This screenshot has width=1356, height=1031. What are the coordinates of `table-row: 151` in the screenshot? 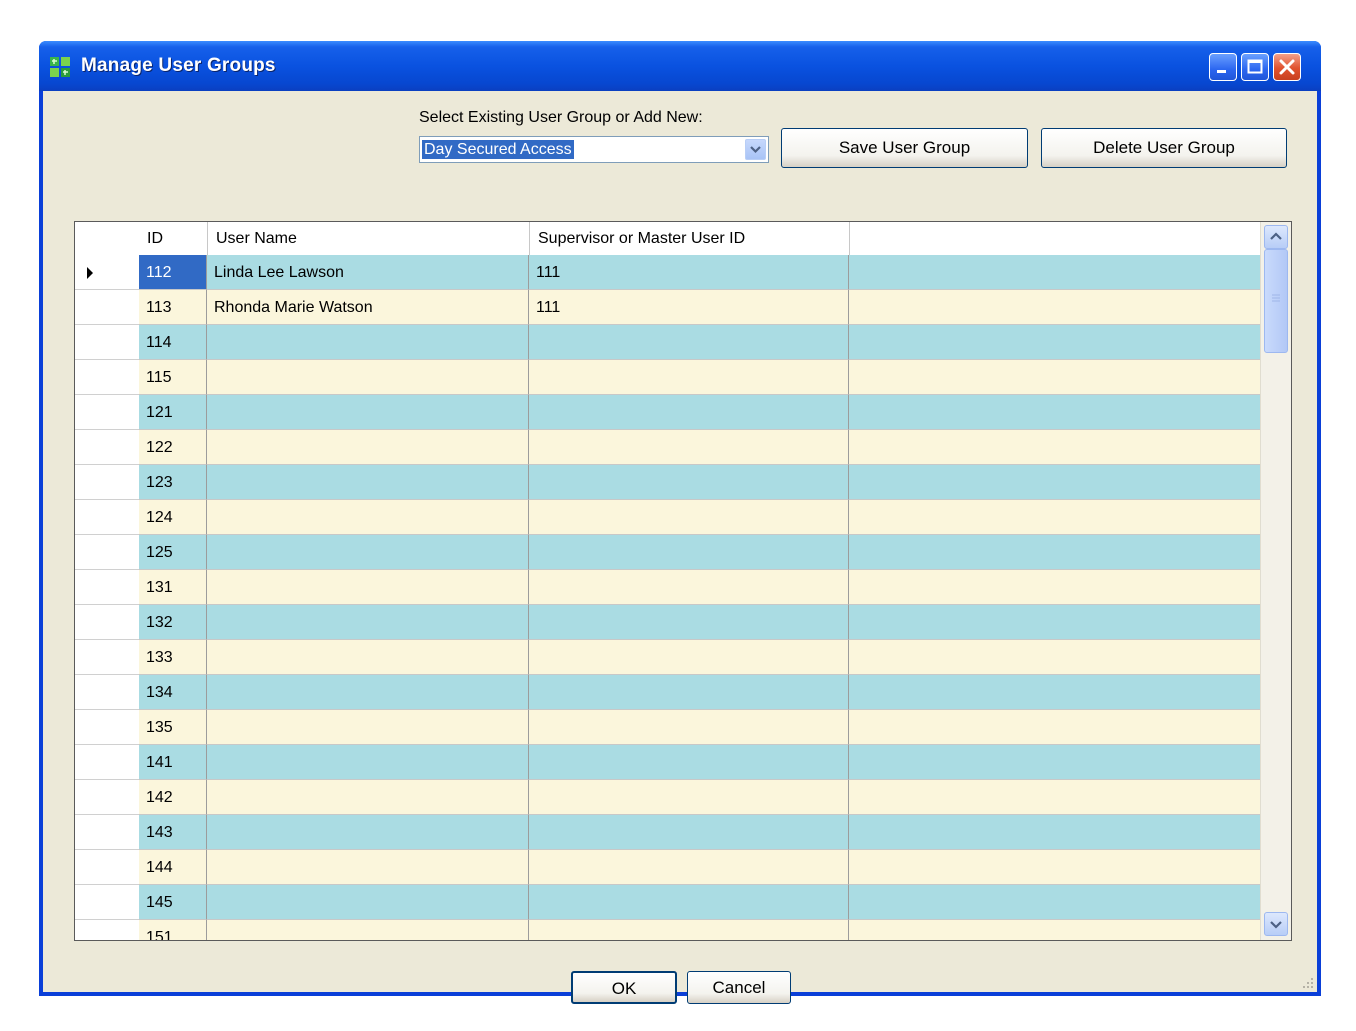 It's located at (668, 930).